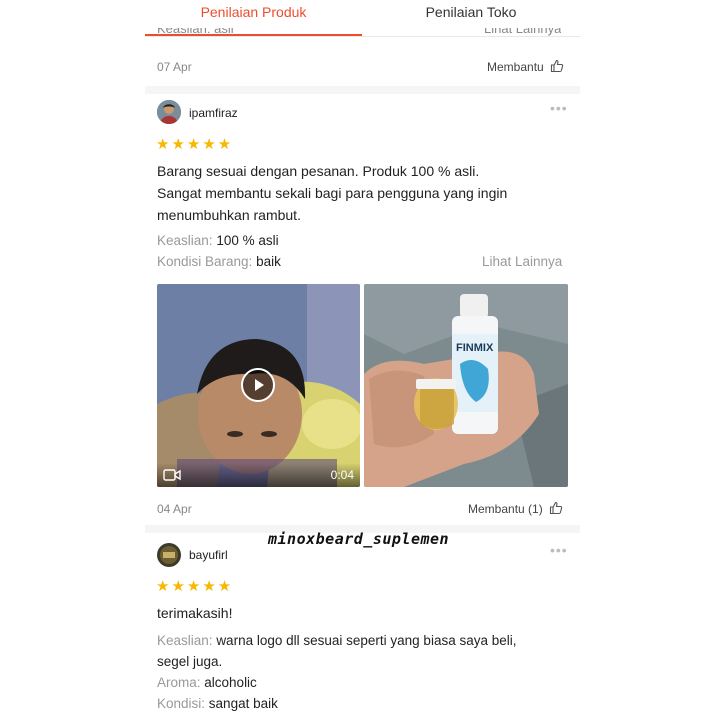 The height and width of the screenshot is (726, 726). Describe the element at coordinates (172, 475) in the screenshot. I see `video-camera-icon` at that location.